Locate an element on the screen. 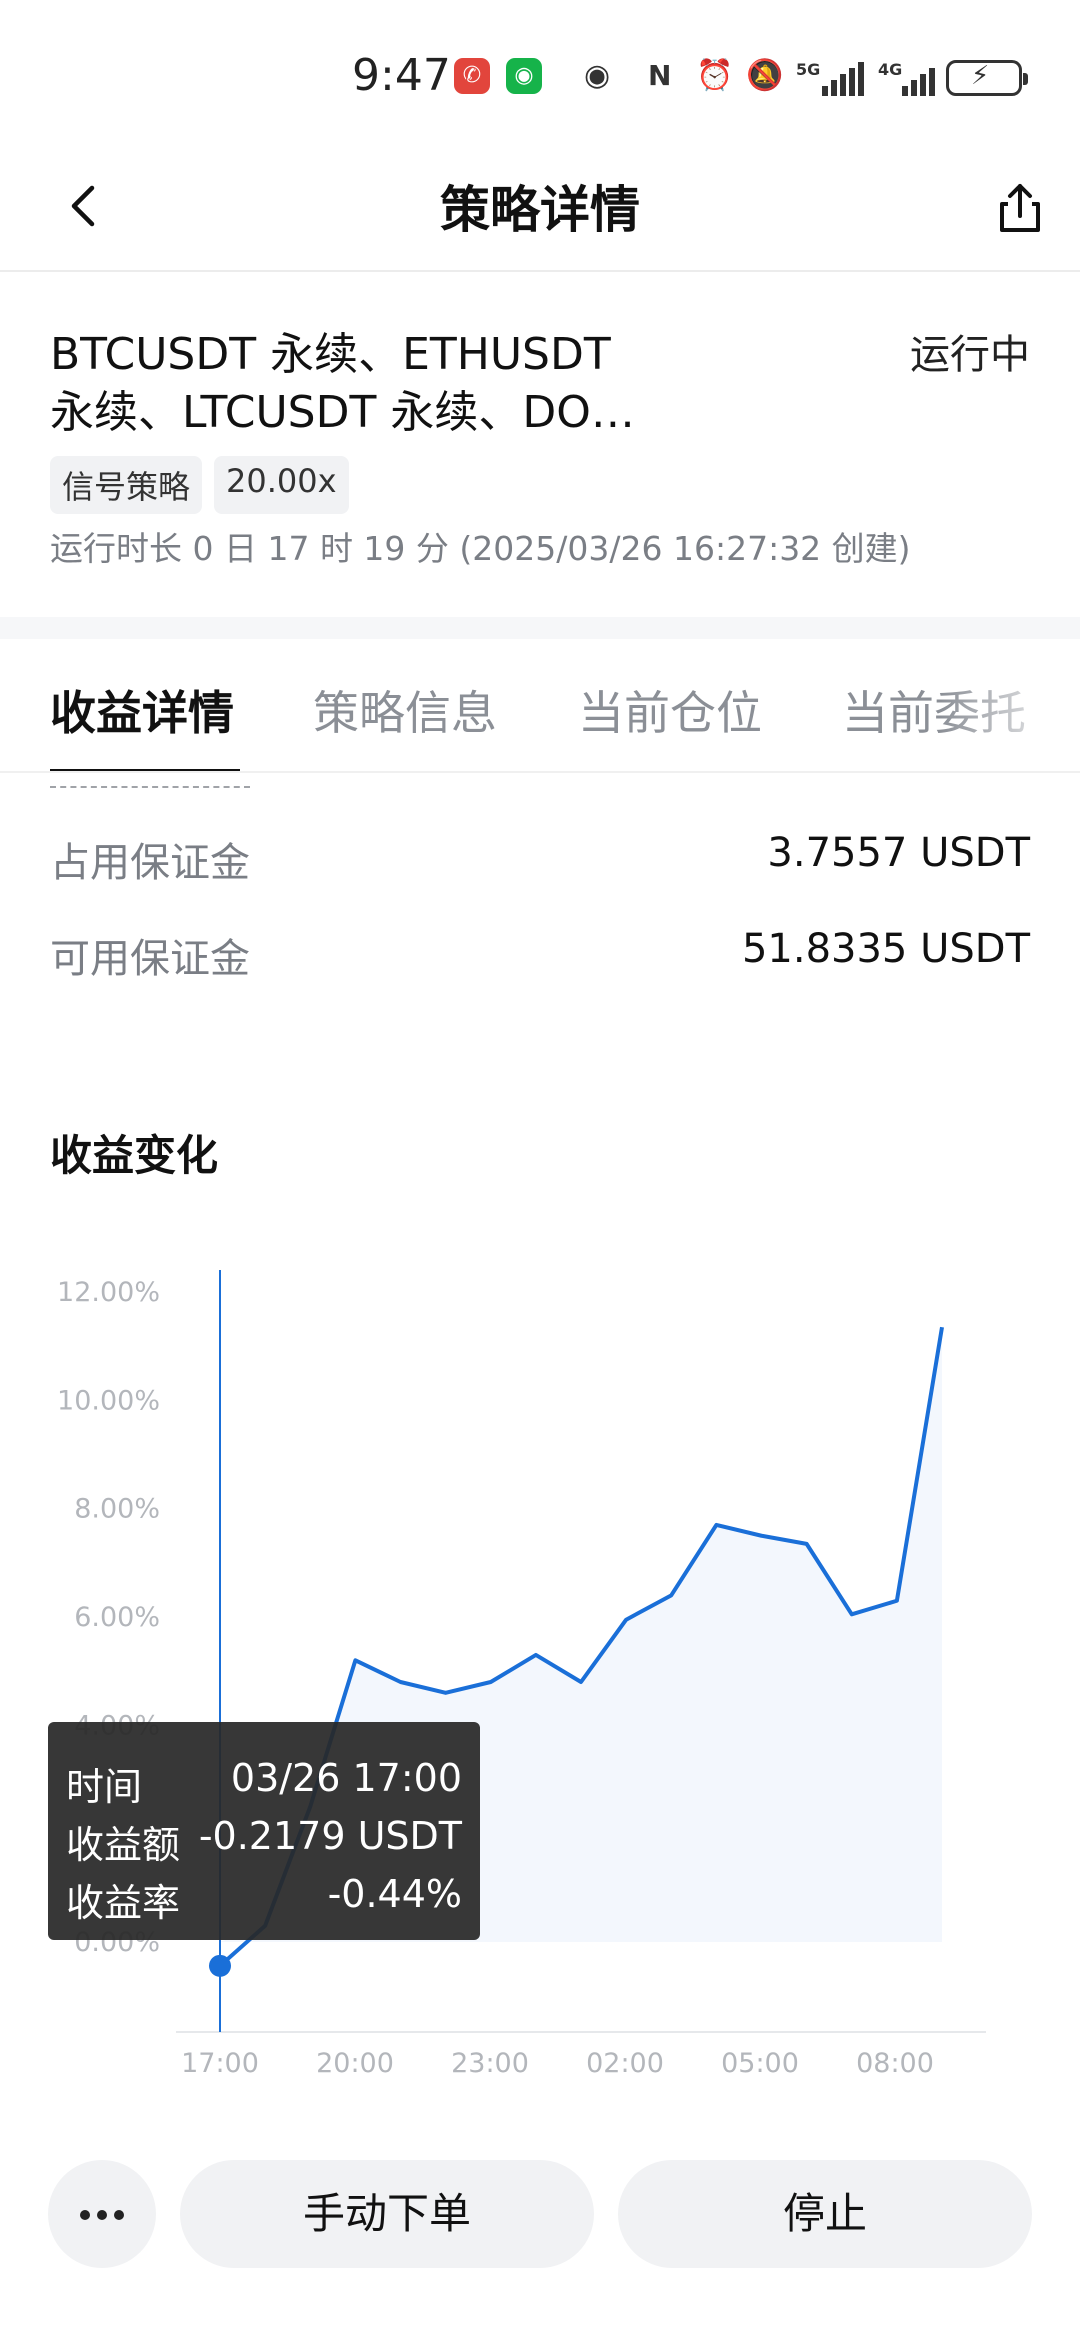  occupied-margin-label: 占用保证金 is located at coordinates (150, 863).